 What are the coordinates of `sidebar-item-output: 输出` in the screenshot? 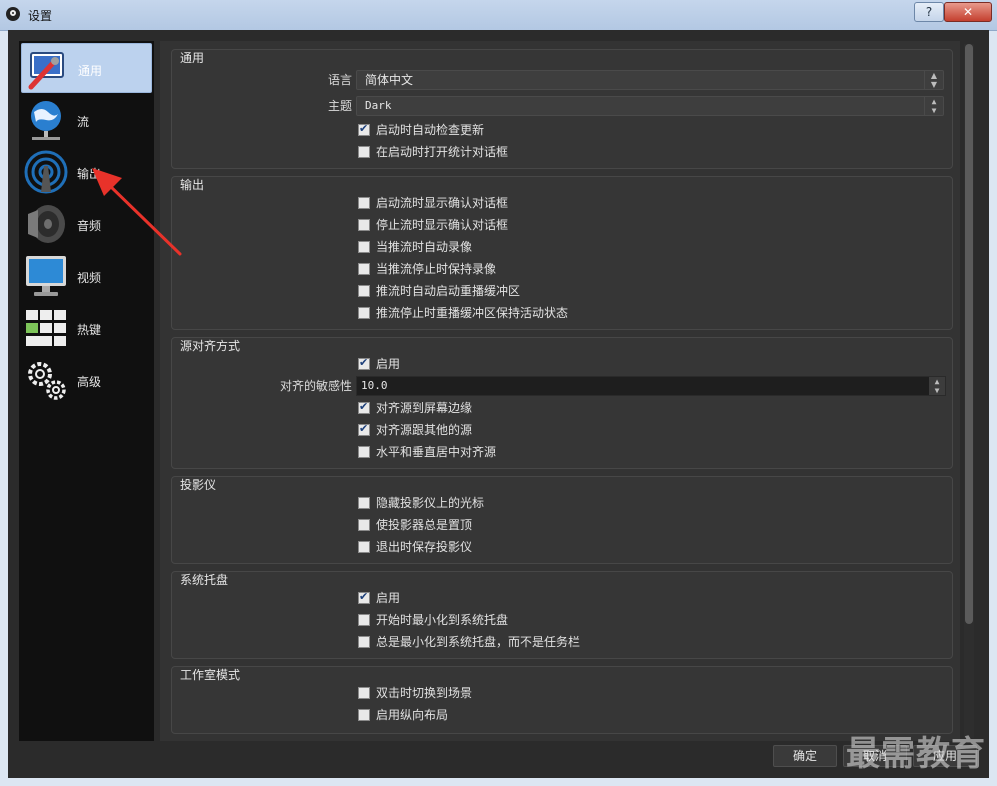 It's located at (86, 172).